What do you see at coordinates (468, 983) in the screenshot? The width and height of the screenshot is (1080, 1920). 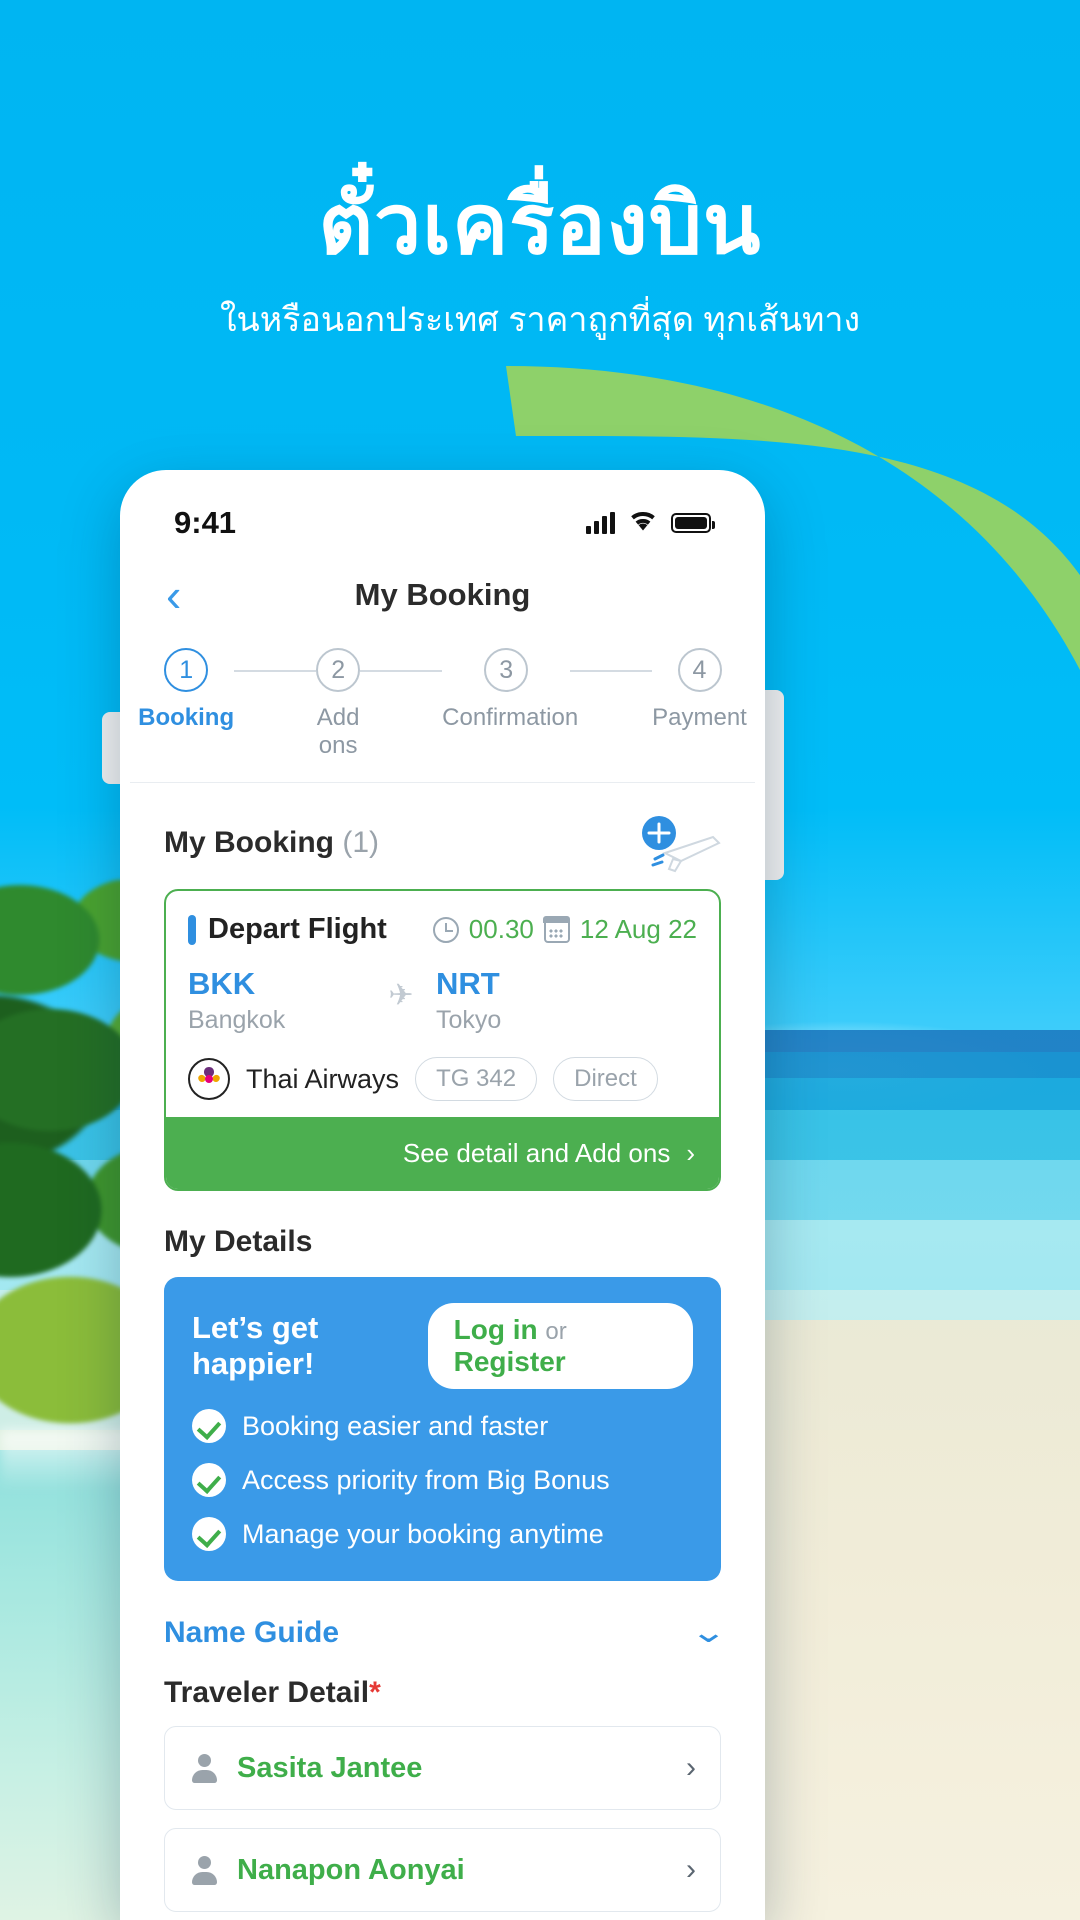 I see `destination-code: NRT` at bounding box center [468, 983].